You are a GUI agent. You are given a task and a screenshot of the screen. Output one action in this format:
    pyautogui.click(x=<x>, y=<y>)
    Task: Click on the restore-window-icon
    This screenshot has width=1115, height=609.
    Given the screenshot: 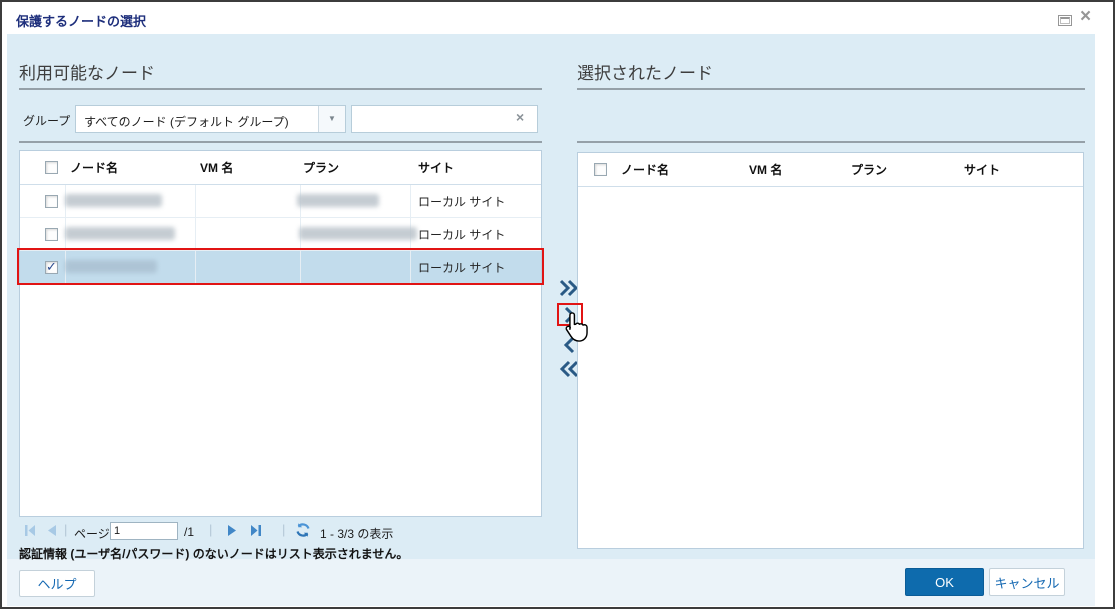 What is the action you would take?
    pyautogui.click(x=1065, y=20)
    